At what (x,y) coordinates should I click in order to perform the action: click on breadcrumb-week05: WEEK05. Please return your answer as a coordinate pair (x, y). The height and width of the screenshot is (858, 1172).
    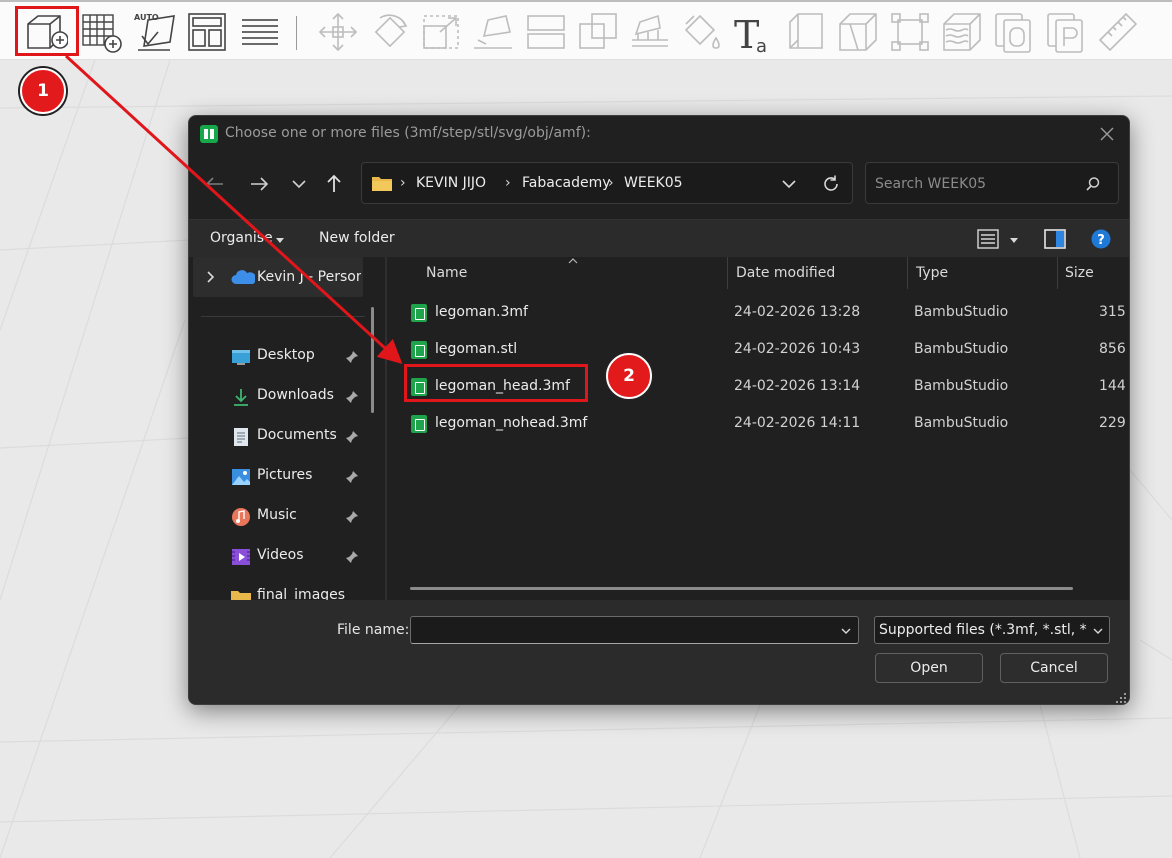
    Looking at the image, I should click on (653, 183).